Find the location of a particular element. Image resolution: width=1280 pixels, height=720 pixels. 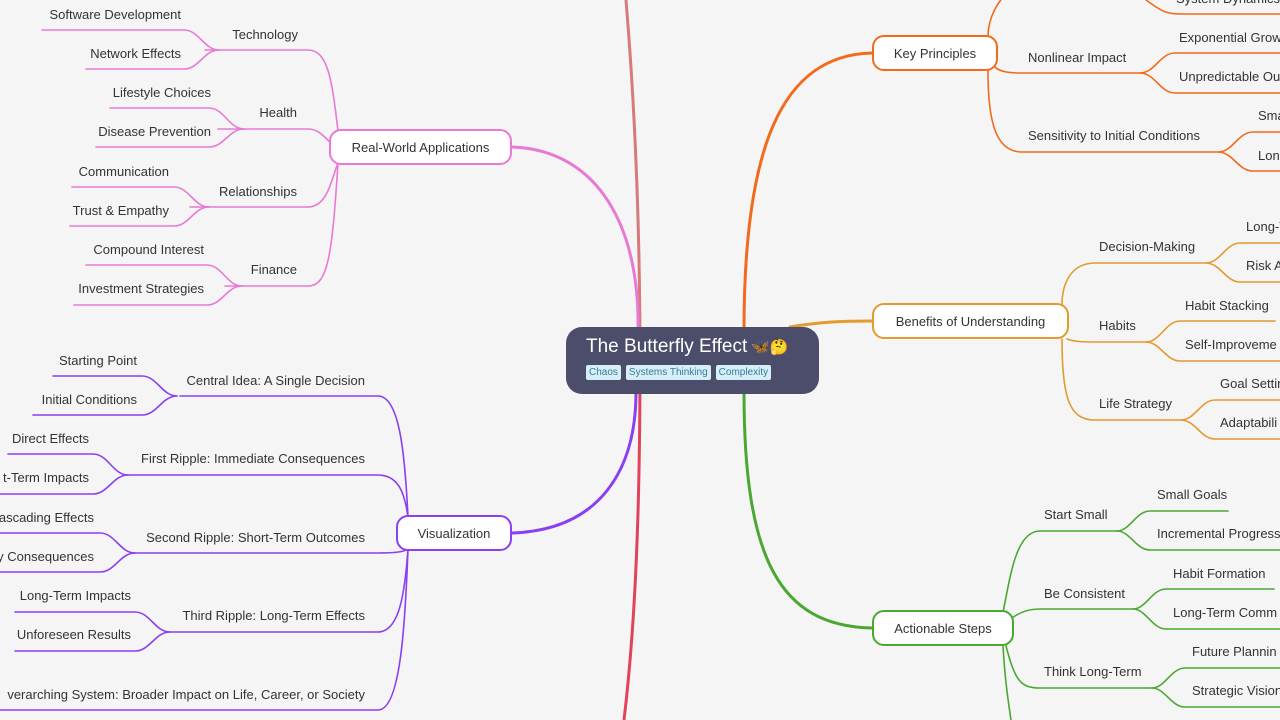

connector-actionable-child is located at coordinates (1072, 613).